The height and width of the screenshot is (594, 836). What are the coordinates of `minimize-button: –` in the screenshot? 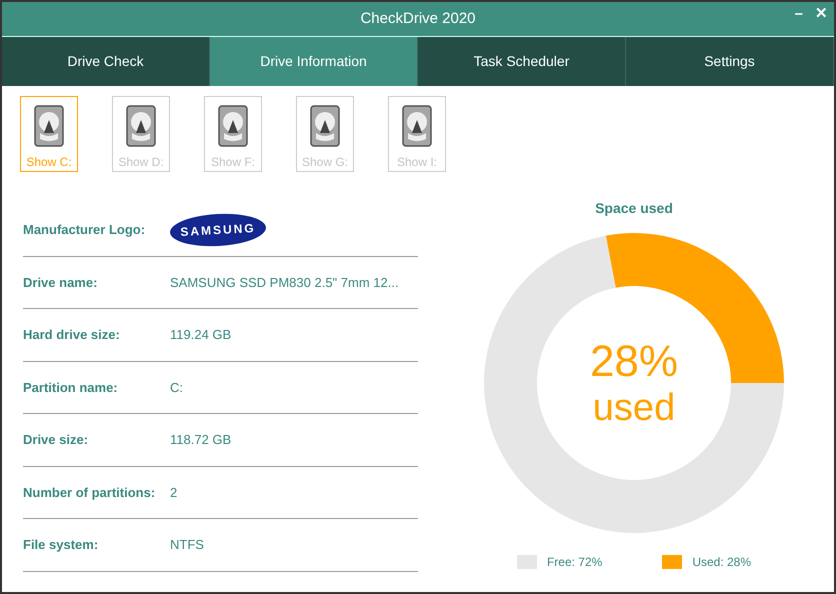 It's located at (798, 13).